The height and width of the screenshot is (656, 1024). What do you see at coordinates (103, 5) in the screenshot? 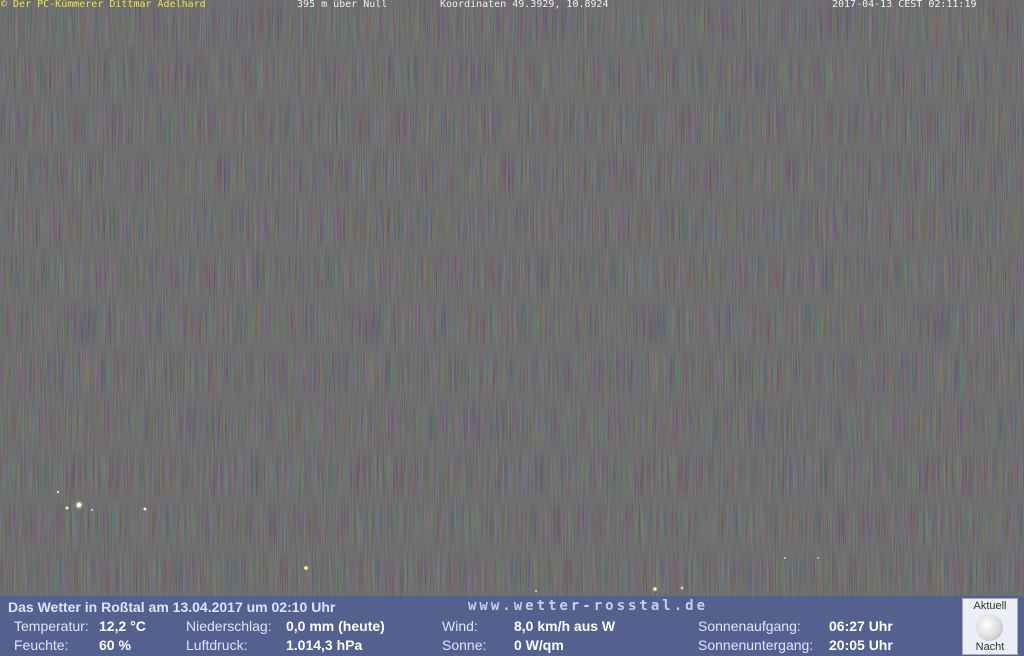
I see `copyright-text: © Der PC-Kümmerer Dittmar Adelhard` at bounding box center [103, 5].